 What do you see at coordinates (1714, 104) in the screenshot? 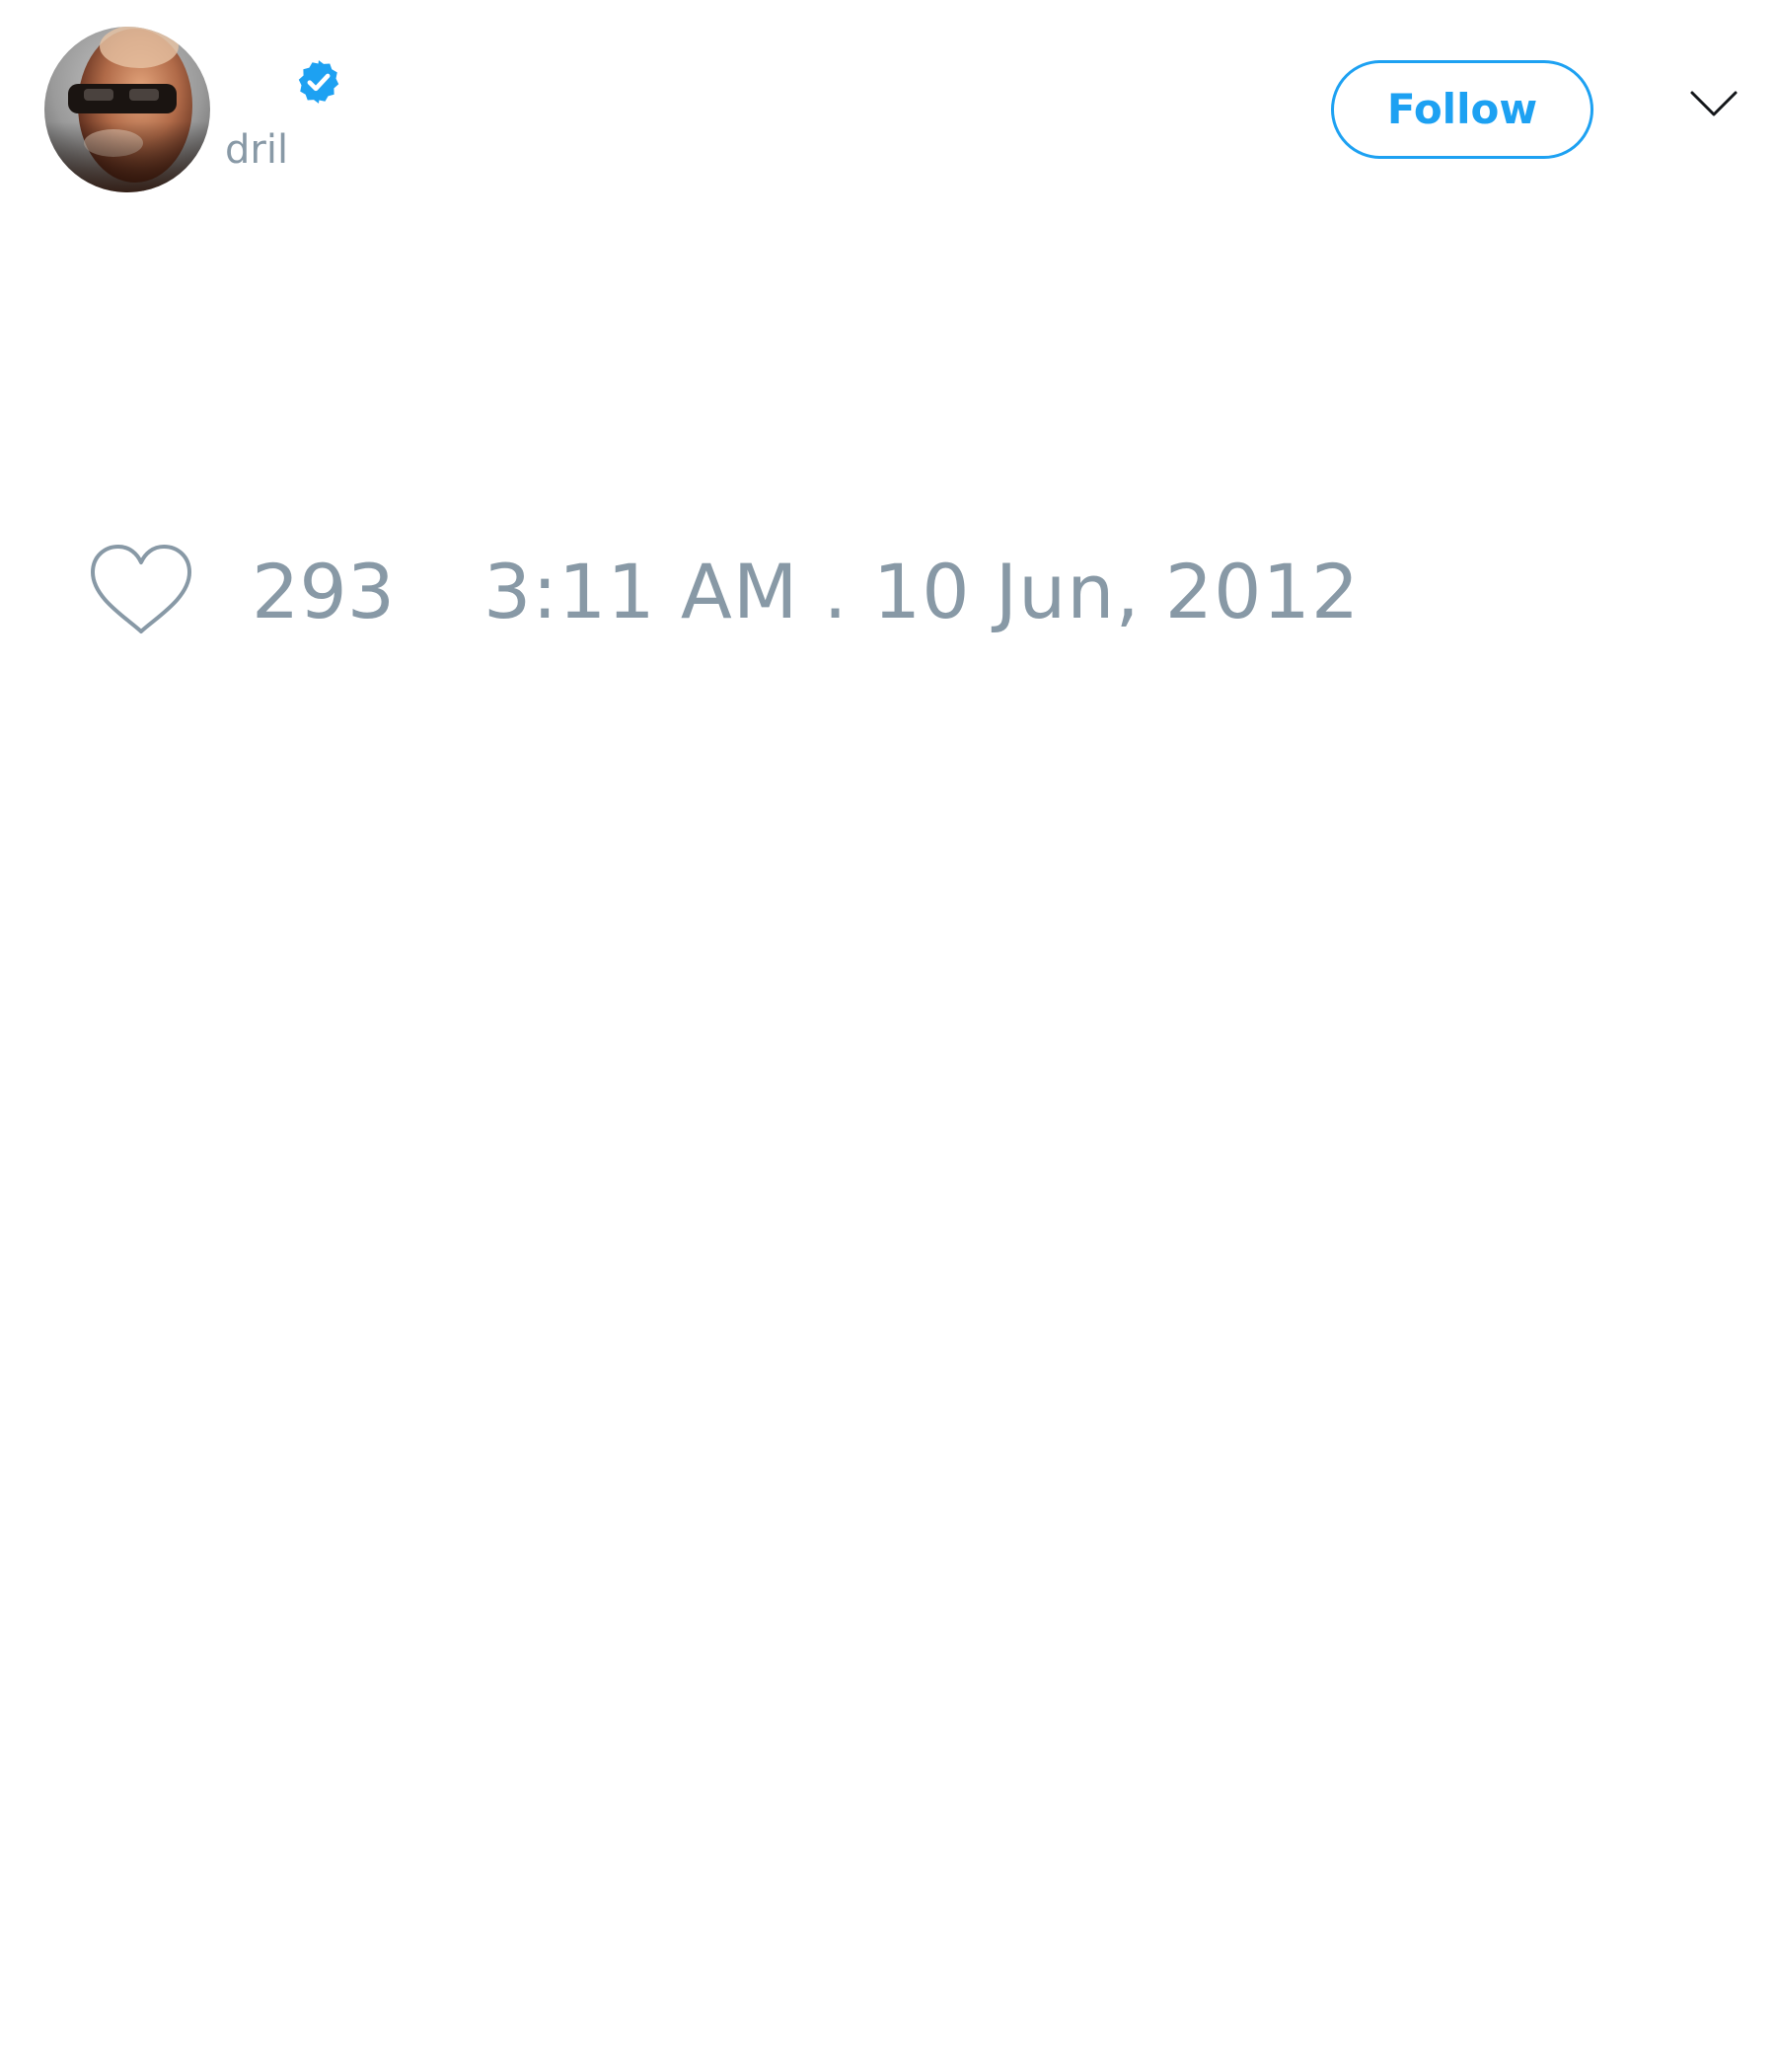
I see `chevron-down-icon` at bounding box center [1714, 104].